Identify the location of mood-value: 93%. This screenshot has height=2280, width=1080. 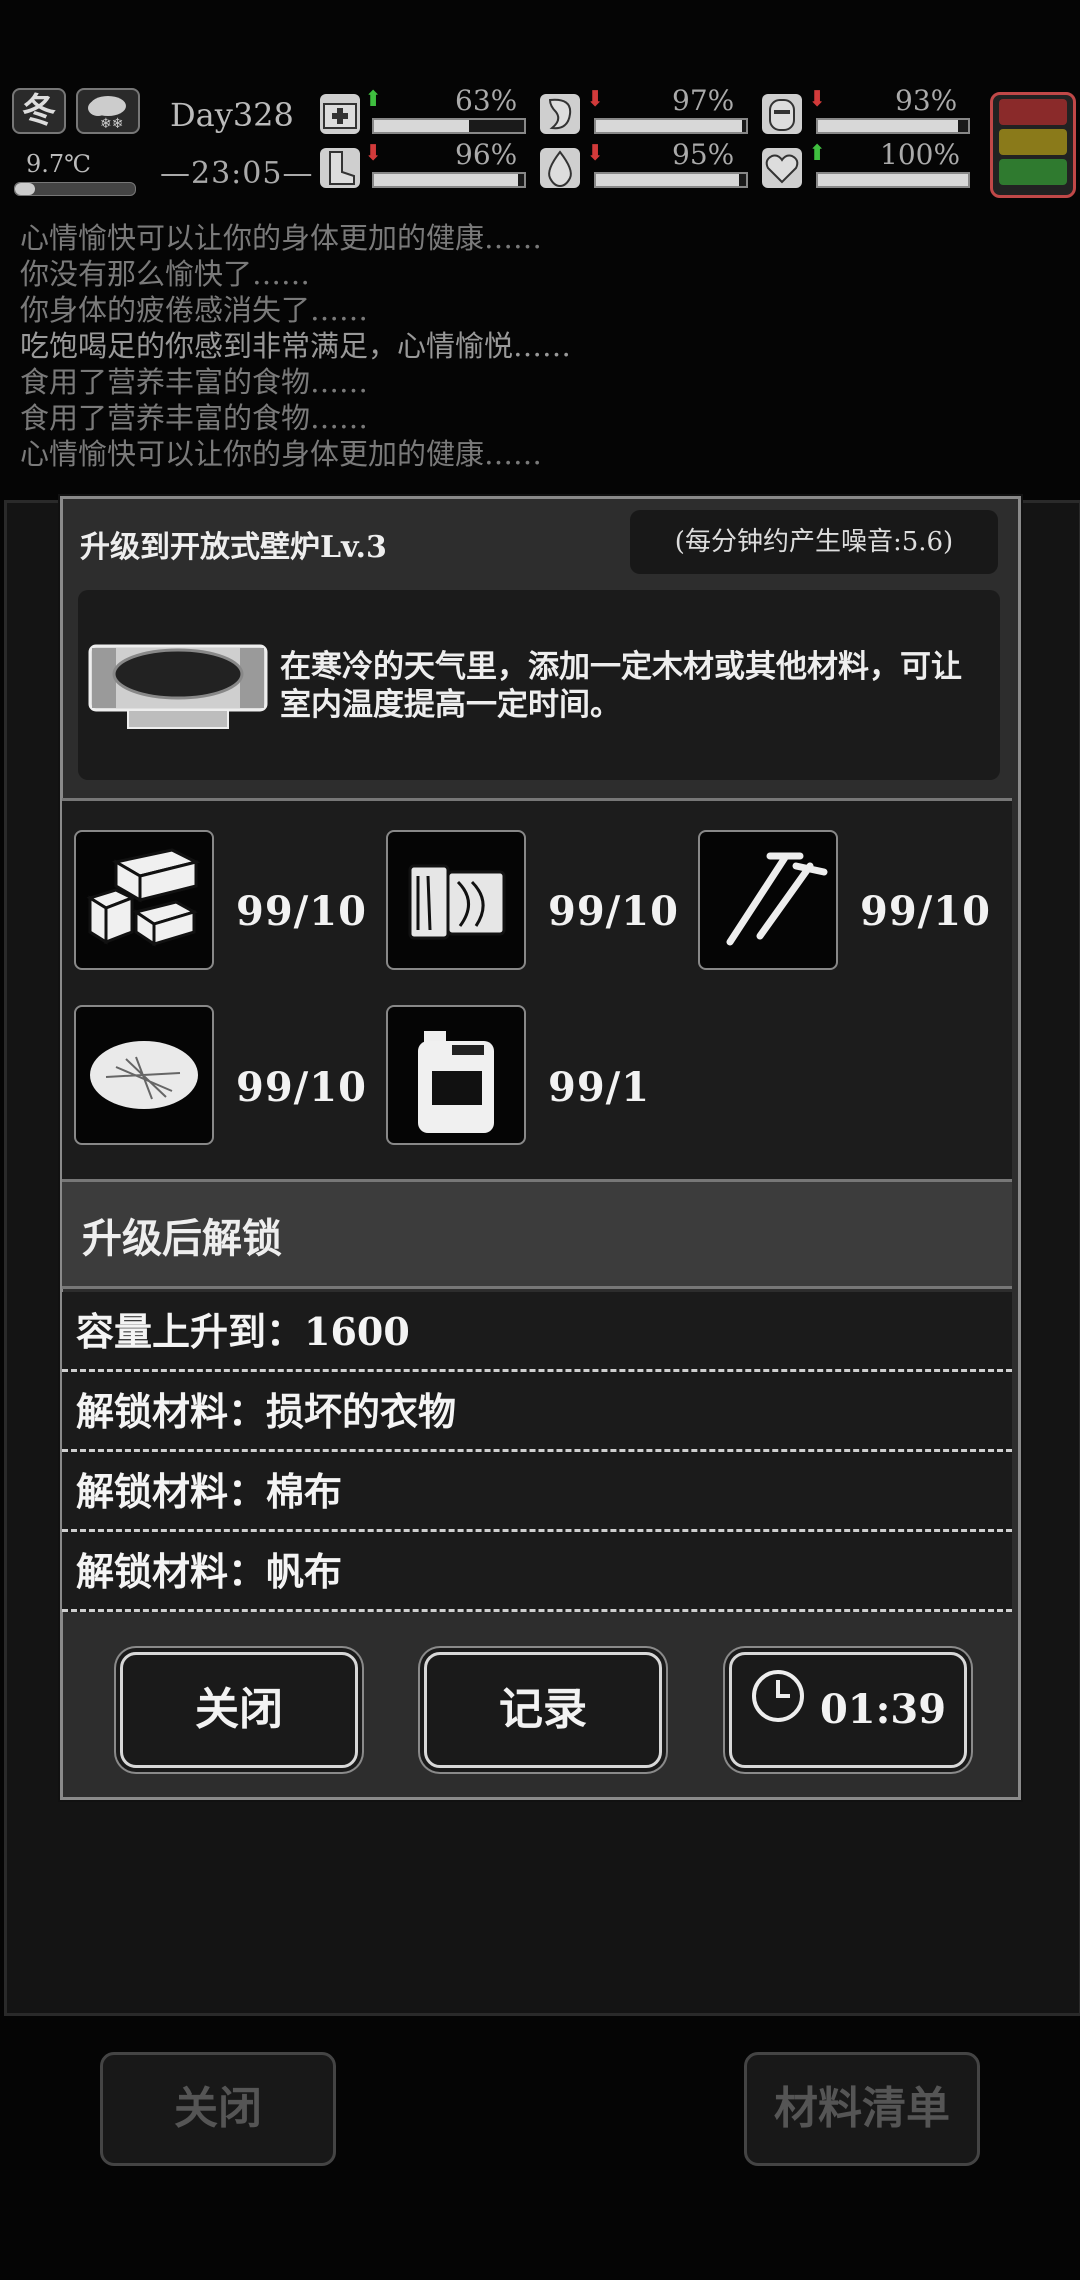
(926, 100).